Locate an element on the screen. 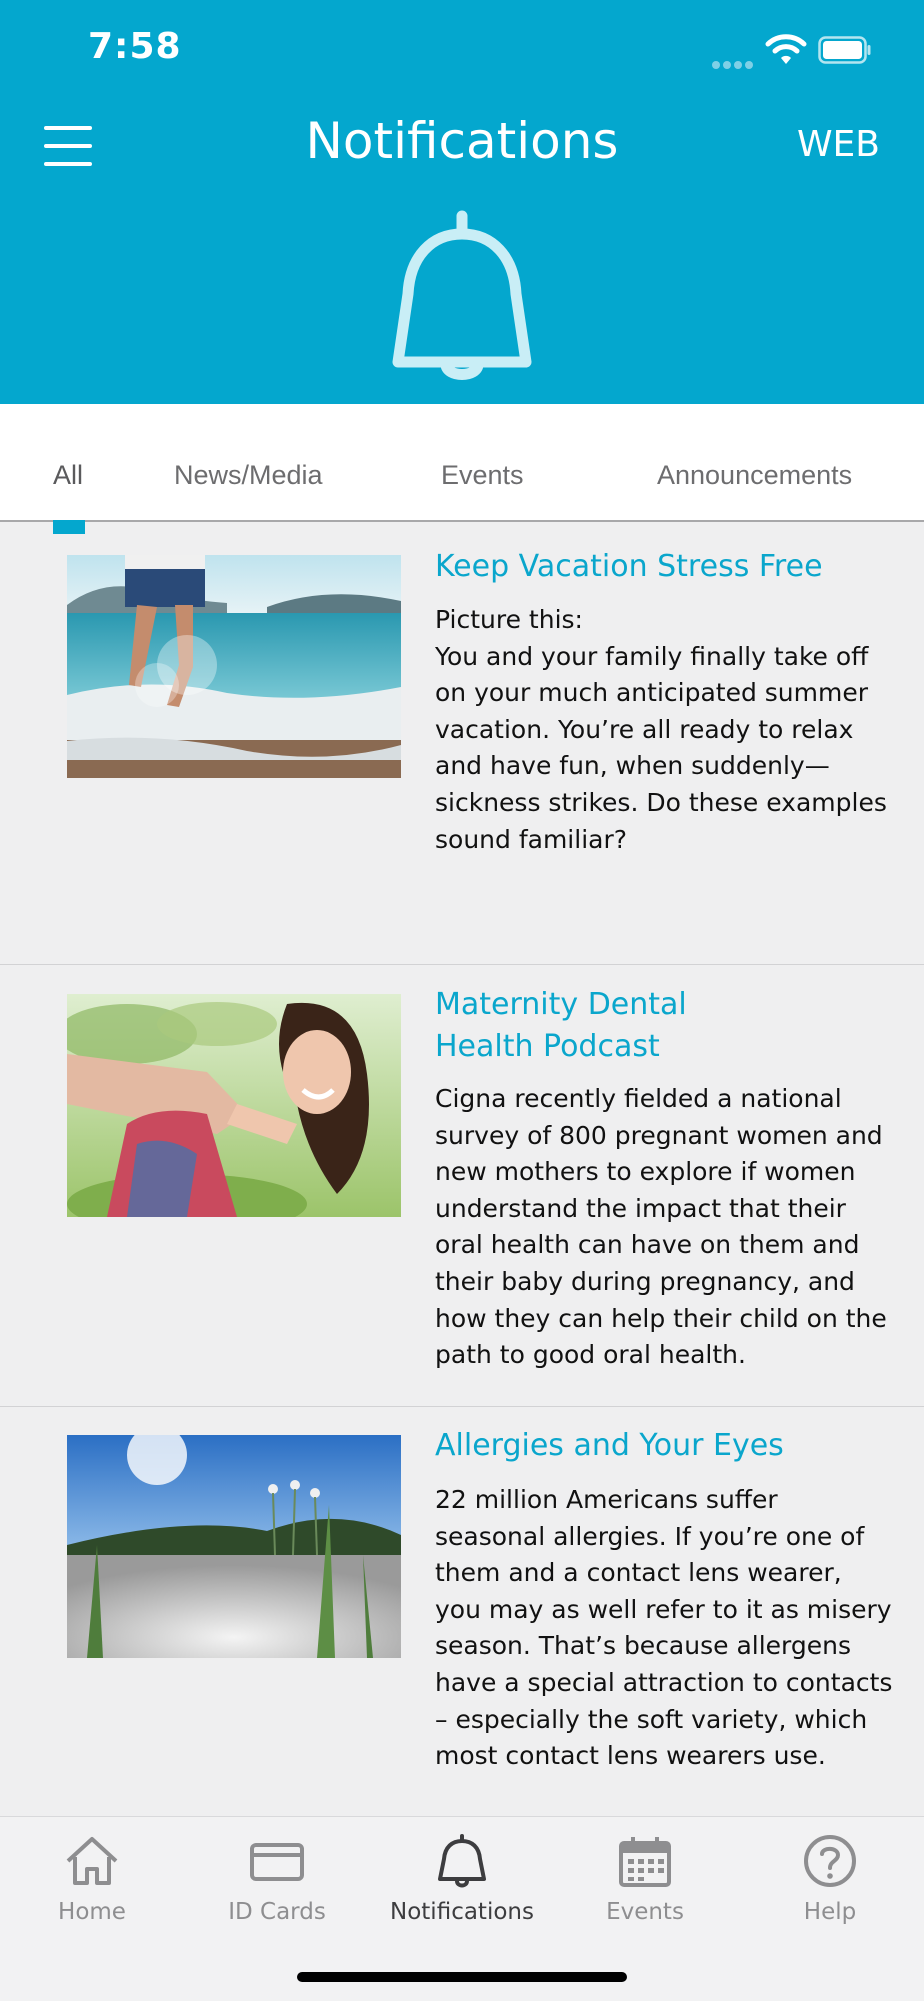 Image resolution: width=924 pixels, height=2001 pixels. cellular-signal-icon is located at coordinates (734, 61).